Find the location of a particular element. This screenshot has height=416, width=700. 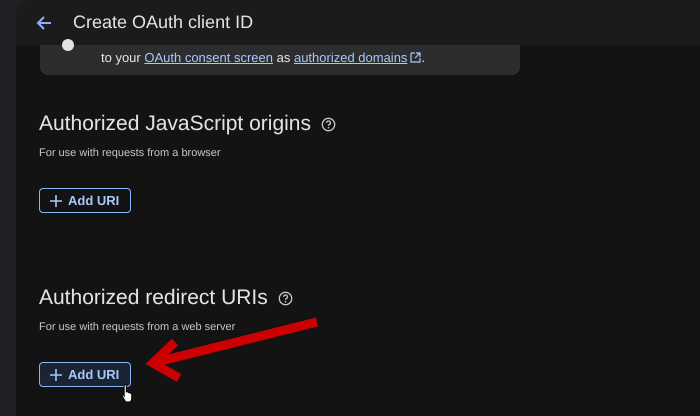

pointer-cursor-icon is located at coordinates (128, 393).